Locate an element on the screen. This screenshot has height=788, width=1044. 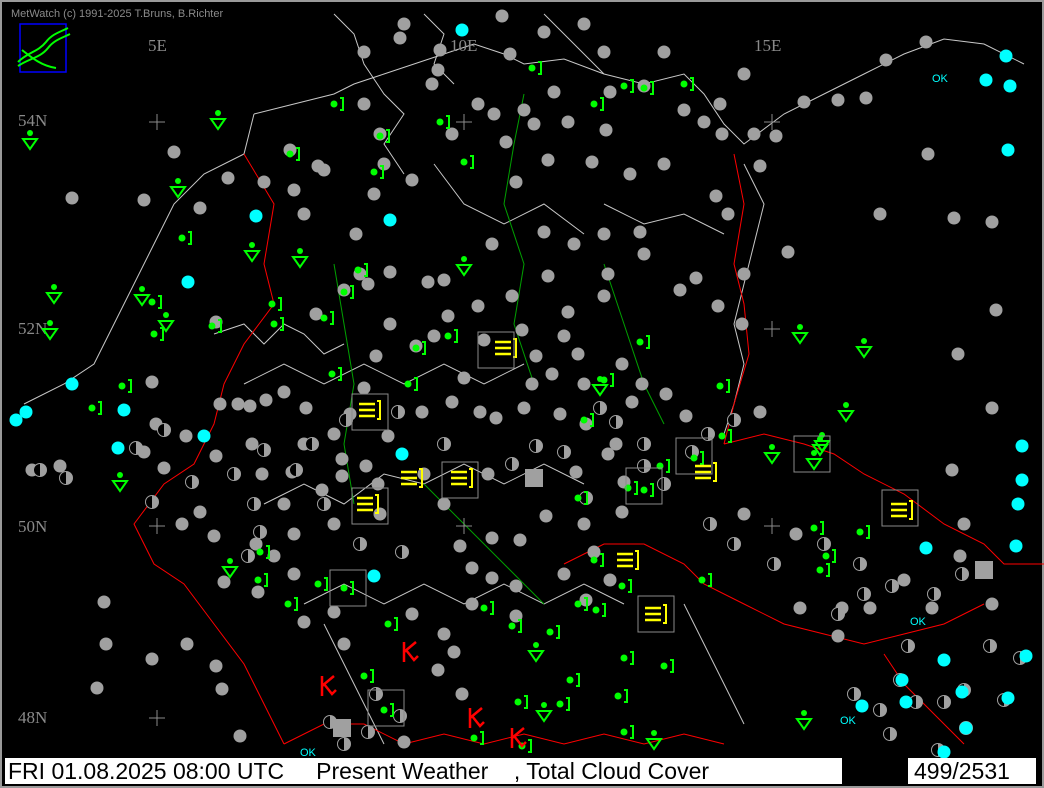
thunderstorm-symbol is located at coordinates (328, 685).